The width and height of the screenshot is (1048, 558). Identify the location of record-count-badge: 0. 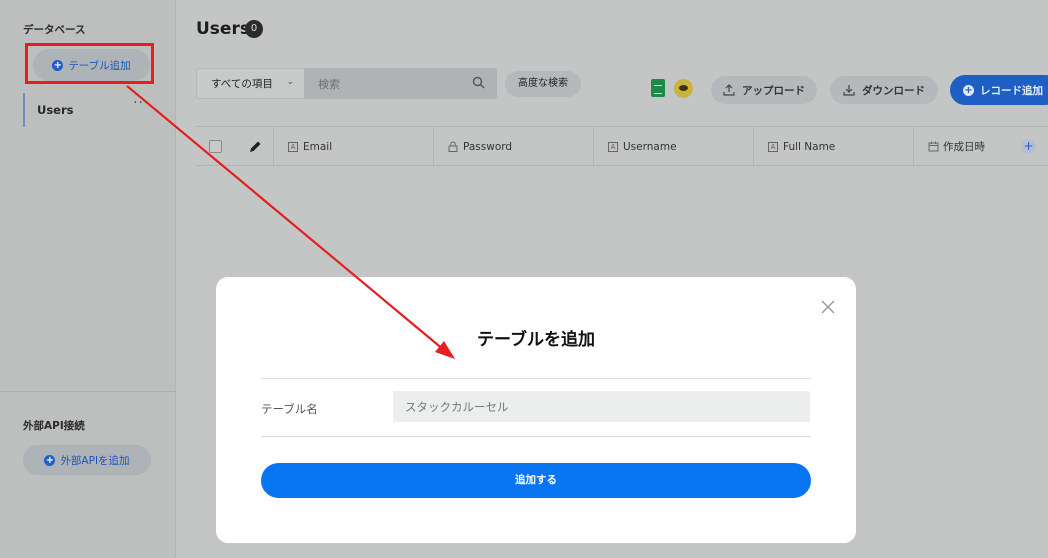
(254, 29).